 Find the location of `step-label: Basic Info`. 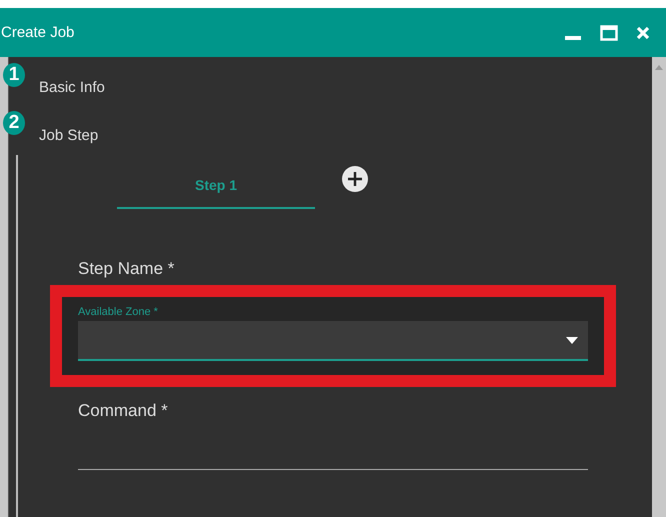

step-label: Basic Info is located at coordinates (72, 87).